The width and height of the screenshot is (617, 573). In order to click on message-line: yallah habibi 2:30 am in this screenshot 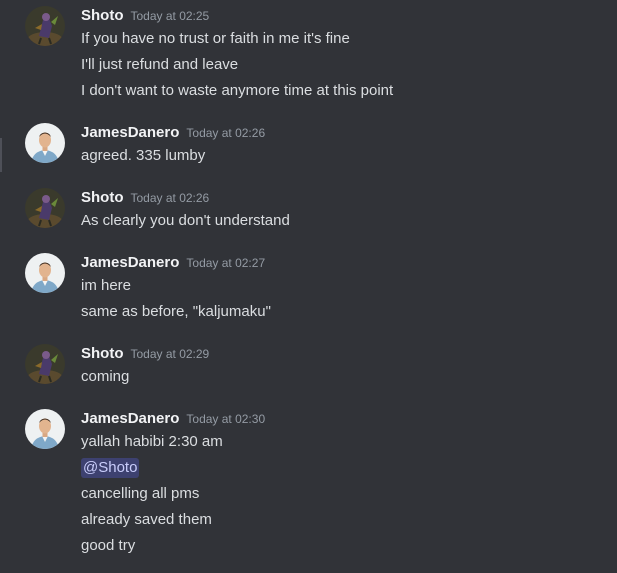, I will do `click(152, 441)`.